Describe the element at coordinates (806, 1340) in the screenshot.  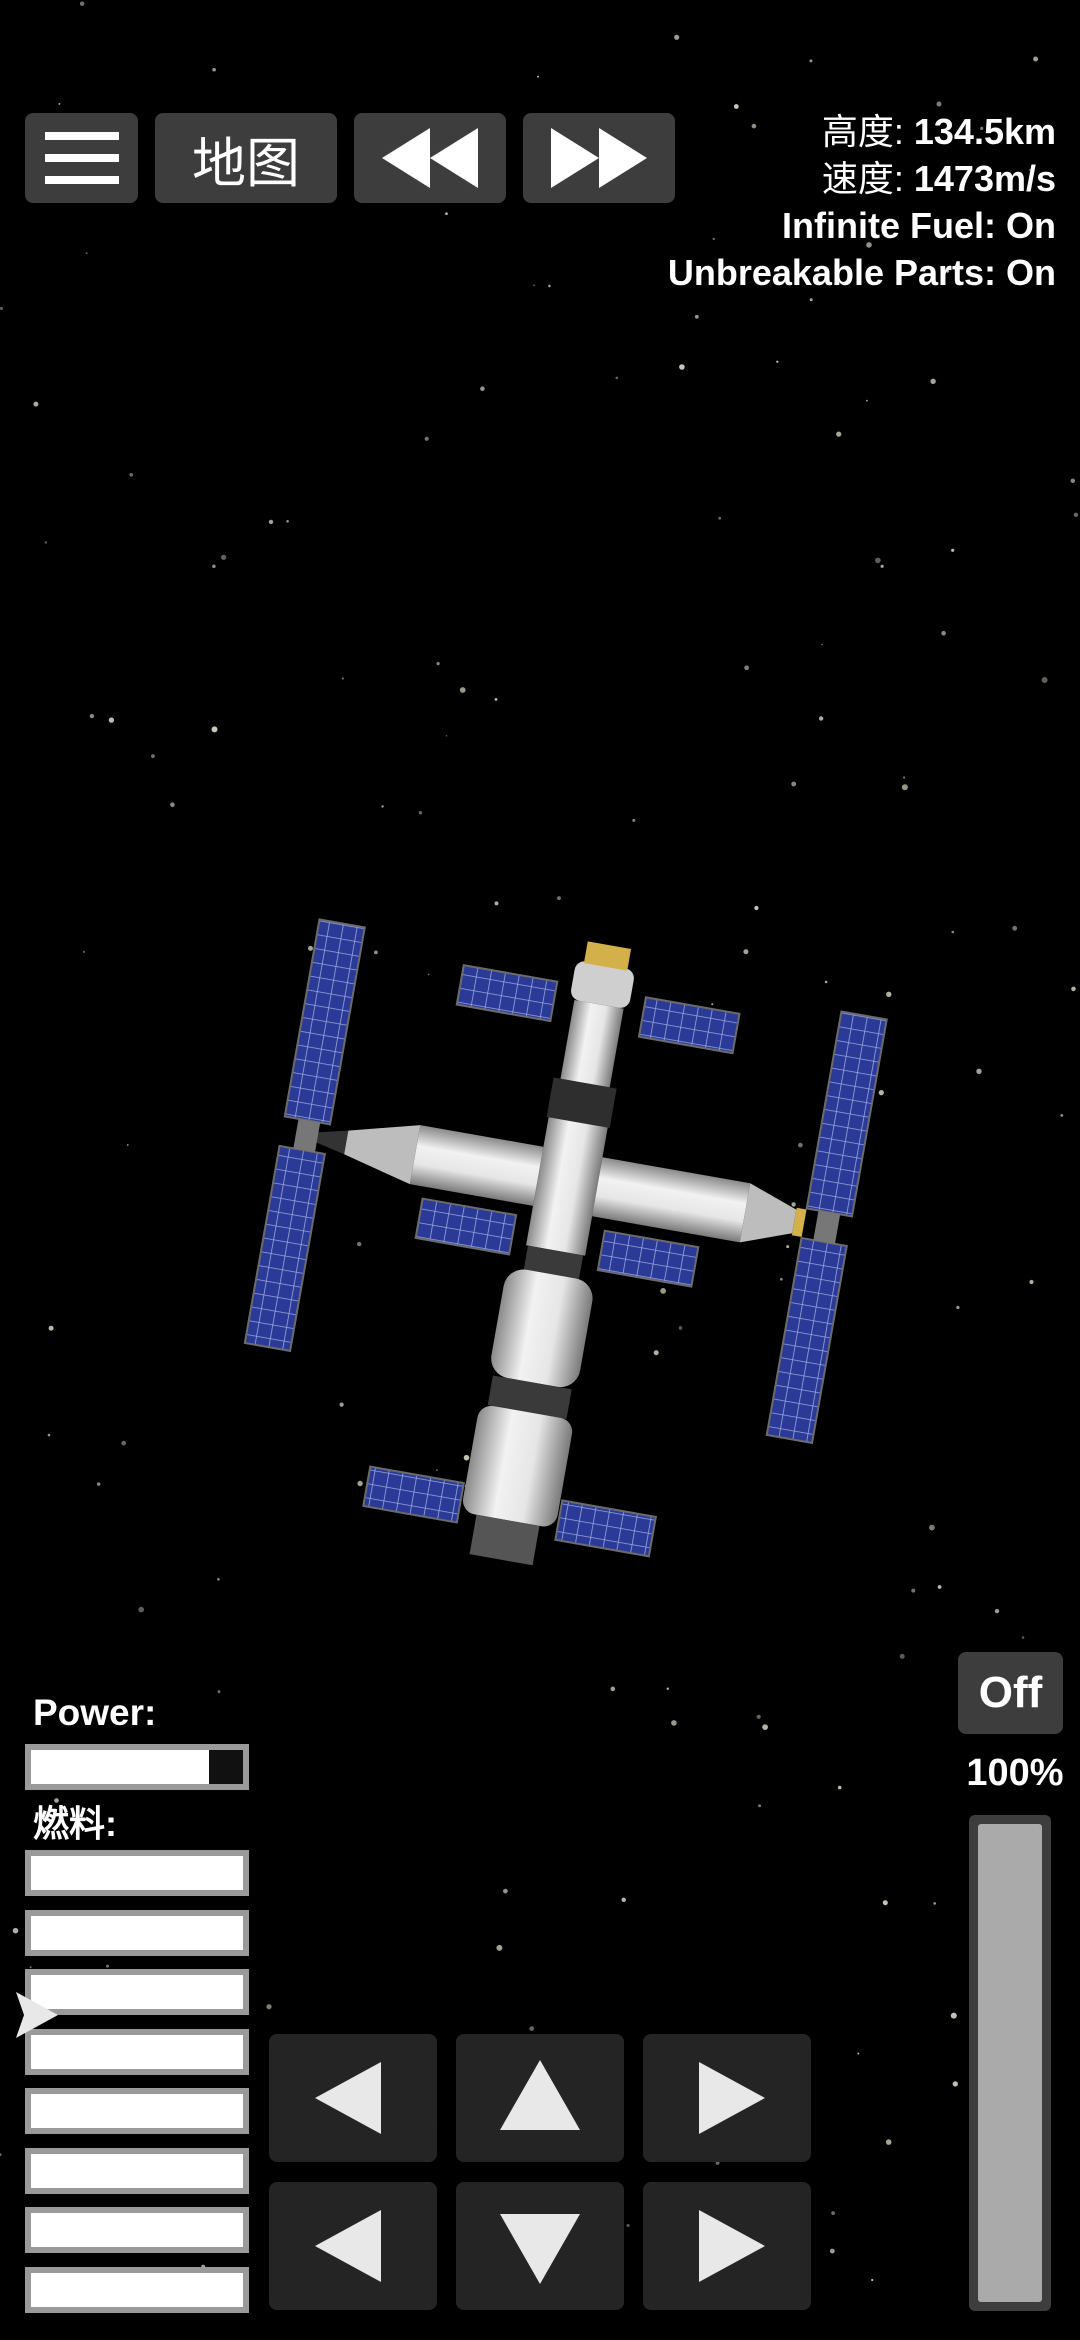
I see `solar-array-right-bottom` at that location.